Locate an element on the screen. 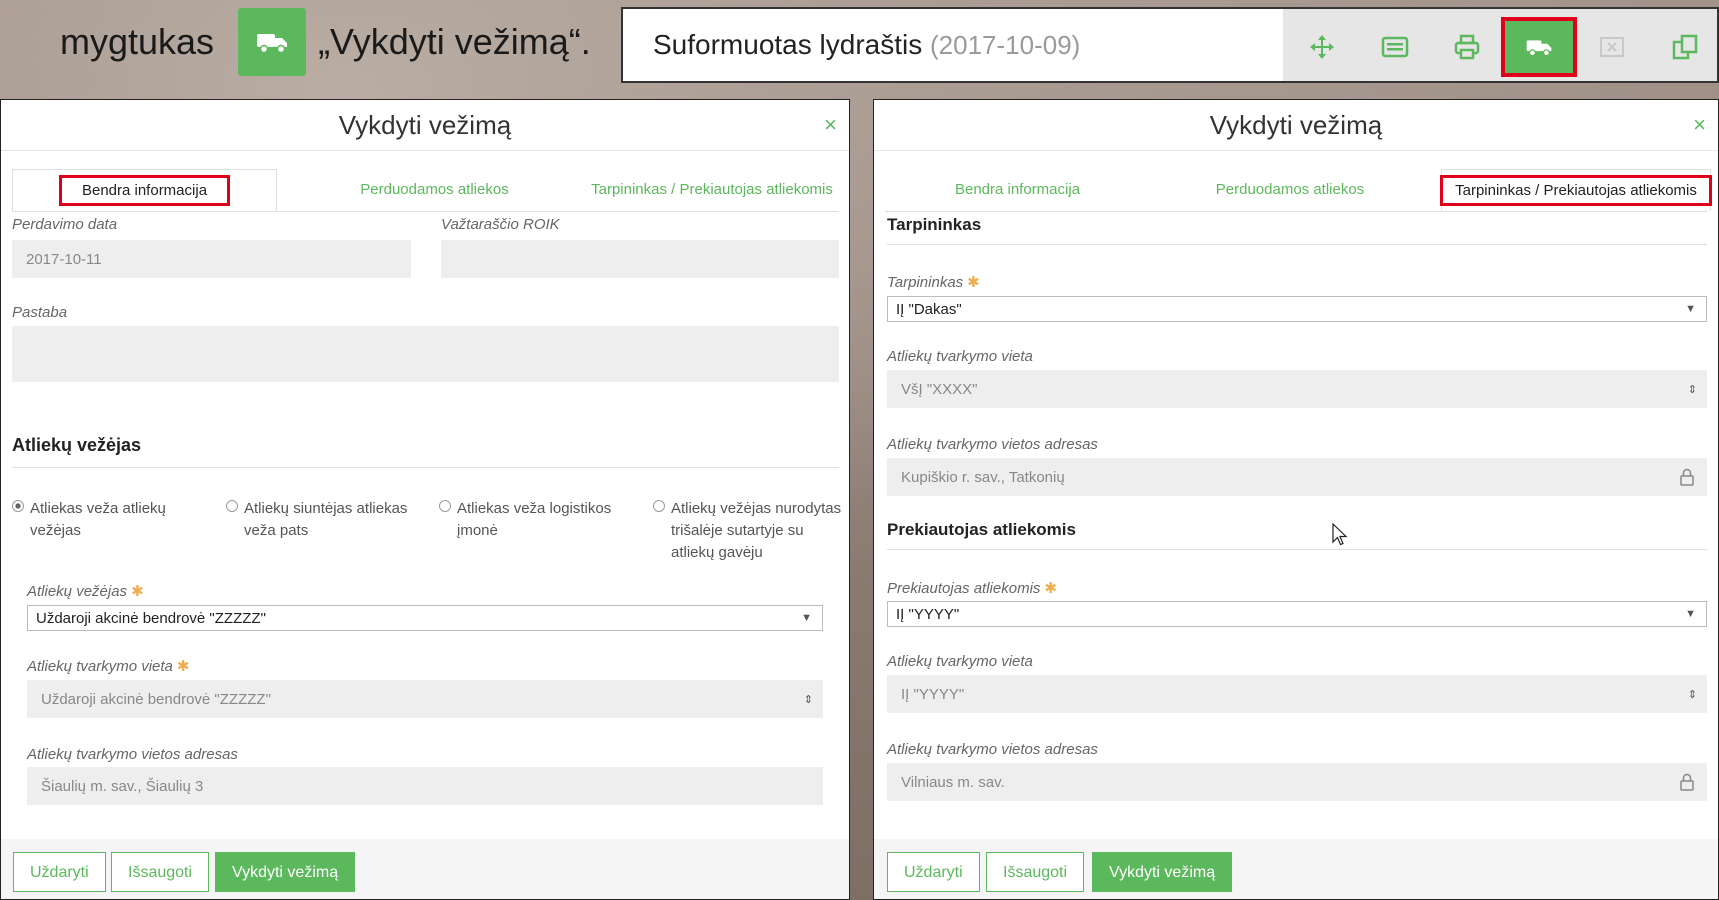 This screenshot has width=1719, height=900. move-icon is located at coordinates (1322, 47).